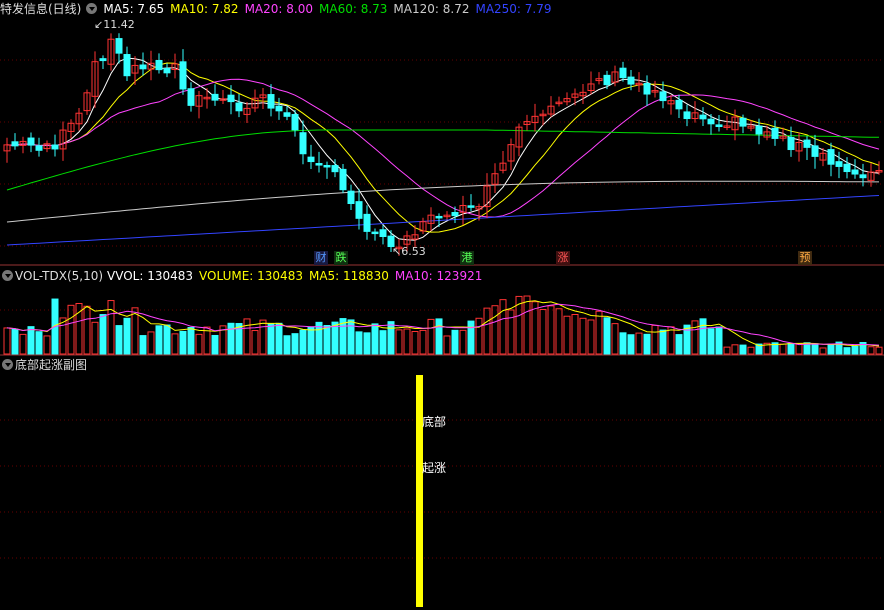 Image resolution: width=884 pixels, height=610 pixels. Describe the element at coordinates (321, 258) in the screenshot. I see `event-tag-finance: 财` at that location.